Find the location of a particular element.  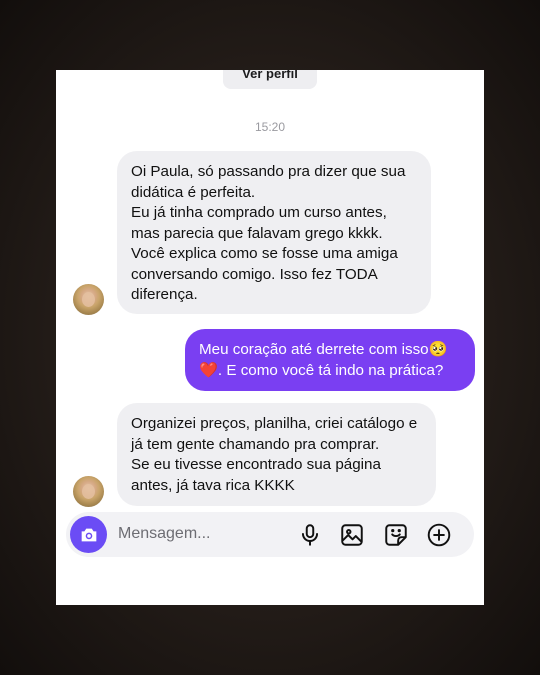

camera-button is located at coordinates (88, 534).